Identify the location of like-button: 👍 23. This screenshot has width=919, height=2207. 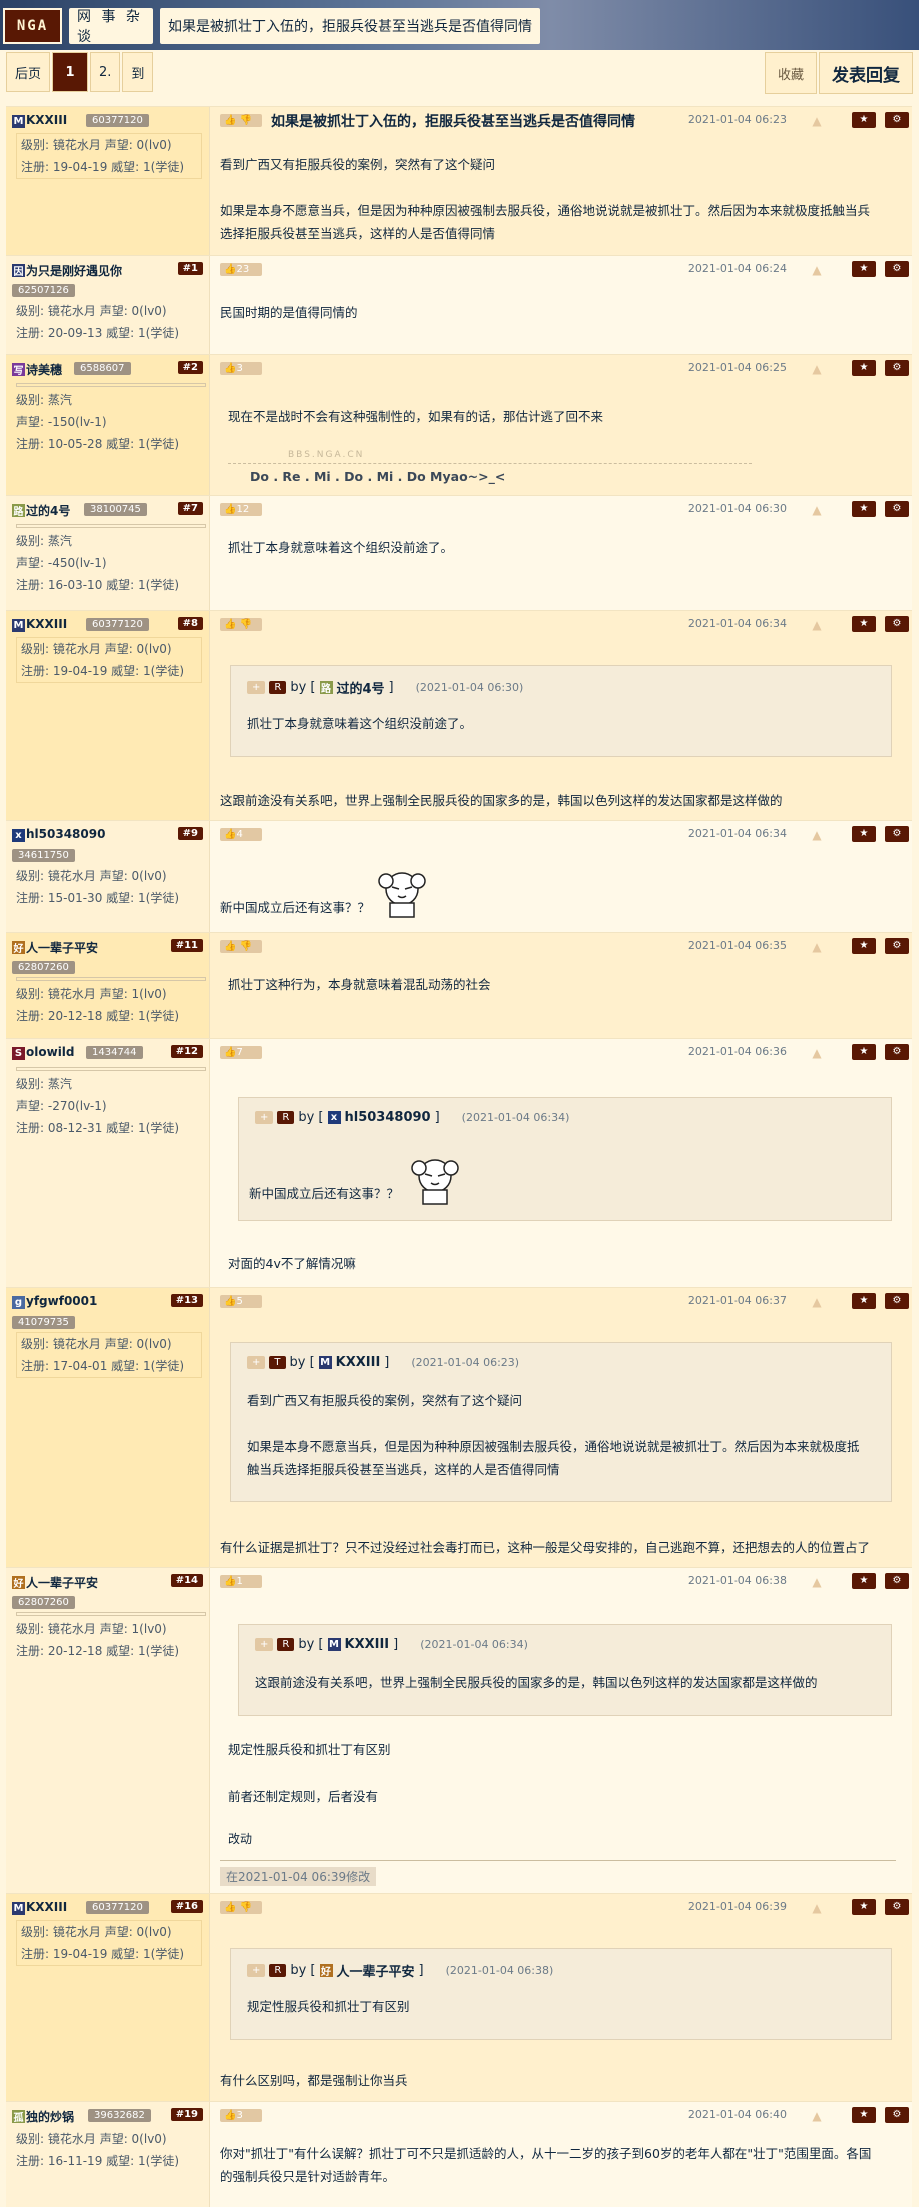
(241, 269).